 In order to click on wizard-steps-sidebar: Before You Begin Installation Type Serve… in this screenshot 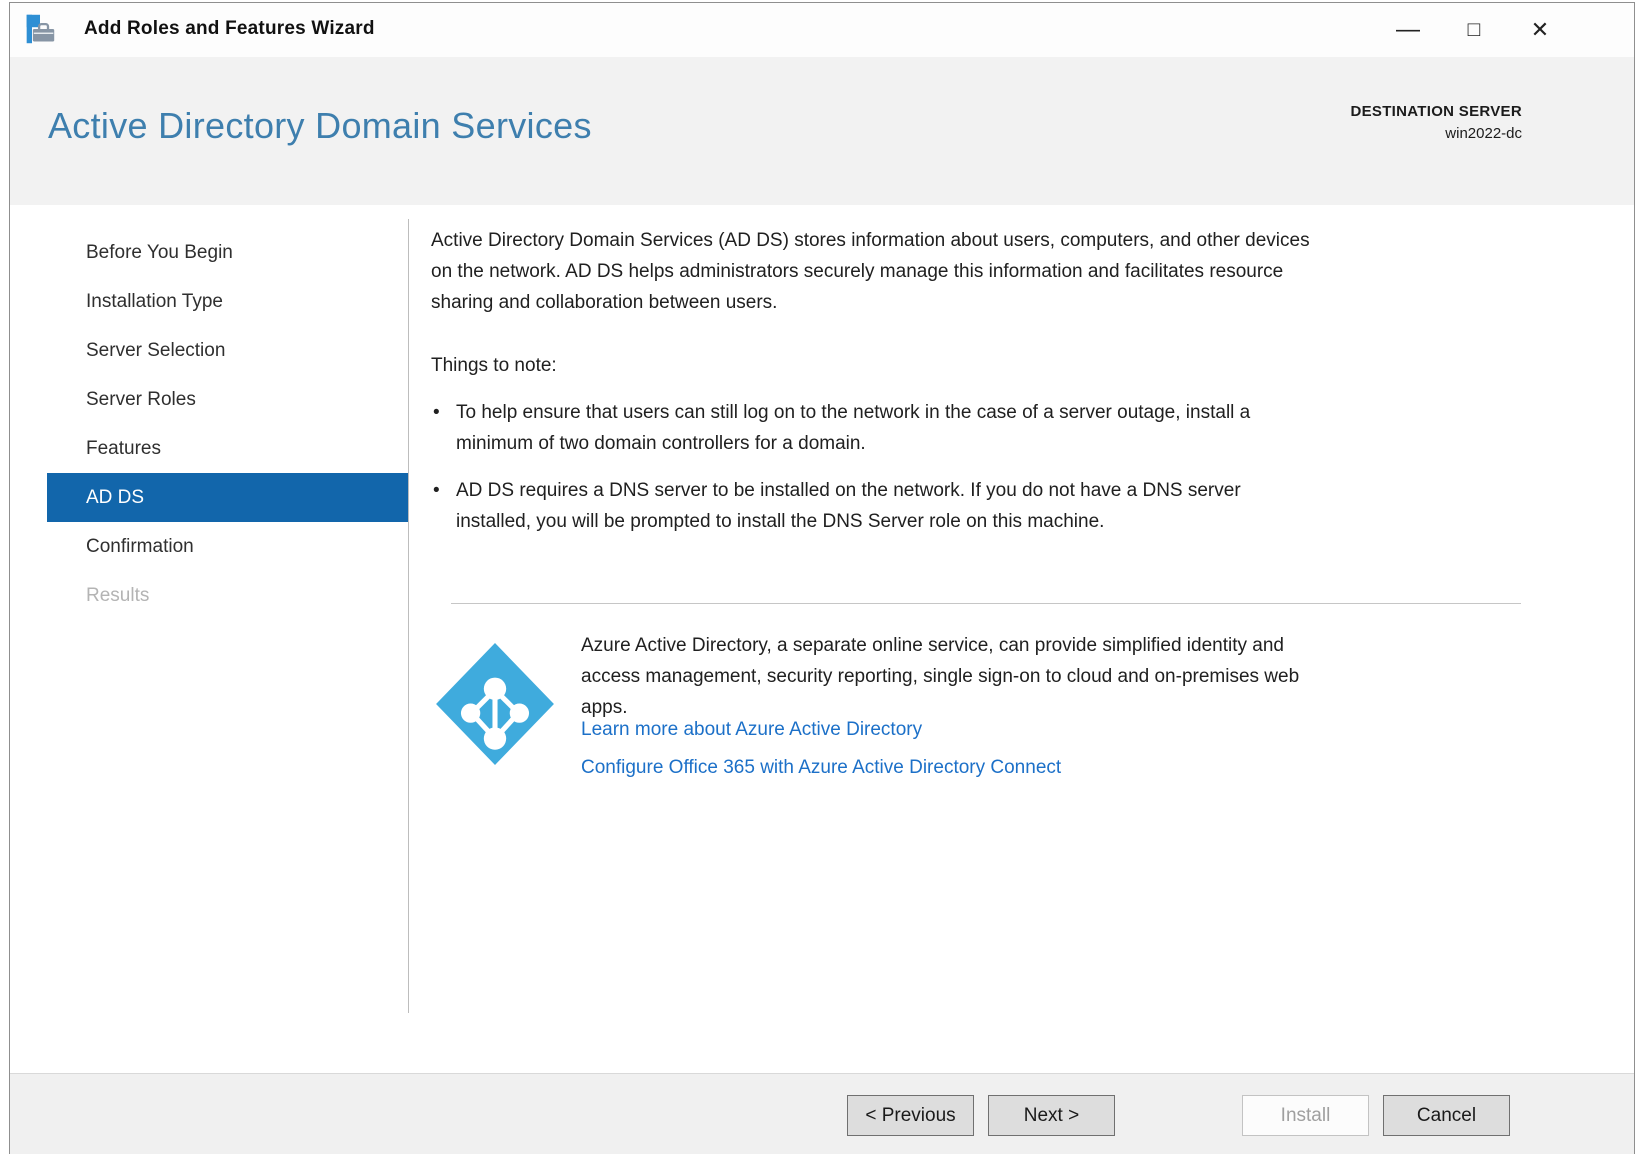, I will do `click(227, 424)`.